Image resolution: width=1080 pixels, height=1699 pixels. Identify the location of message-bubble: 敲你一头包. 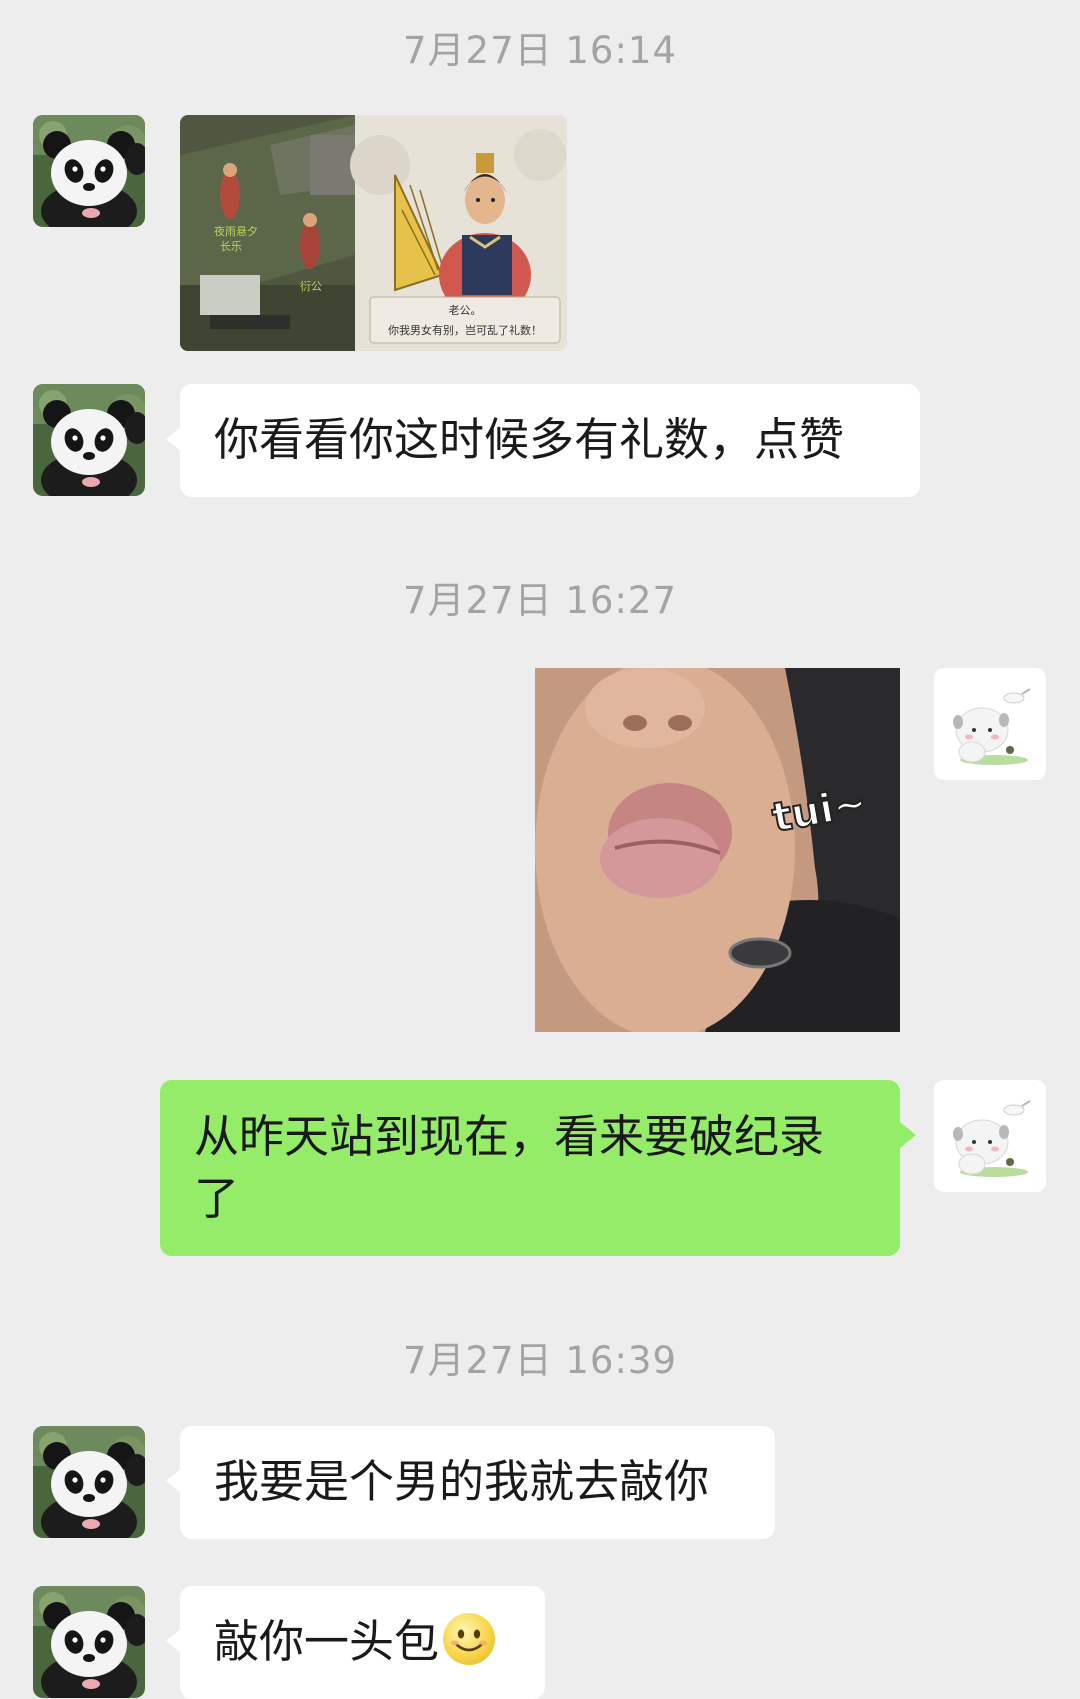
(362, 1642).